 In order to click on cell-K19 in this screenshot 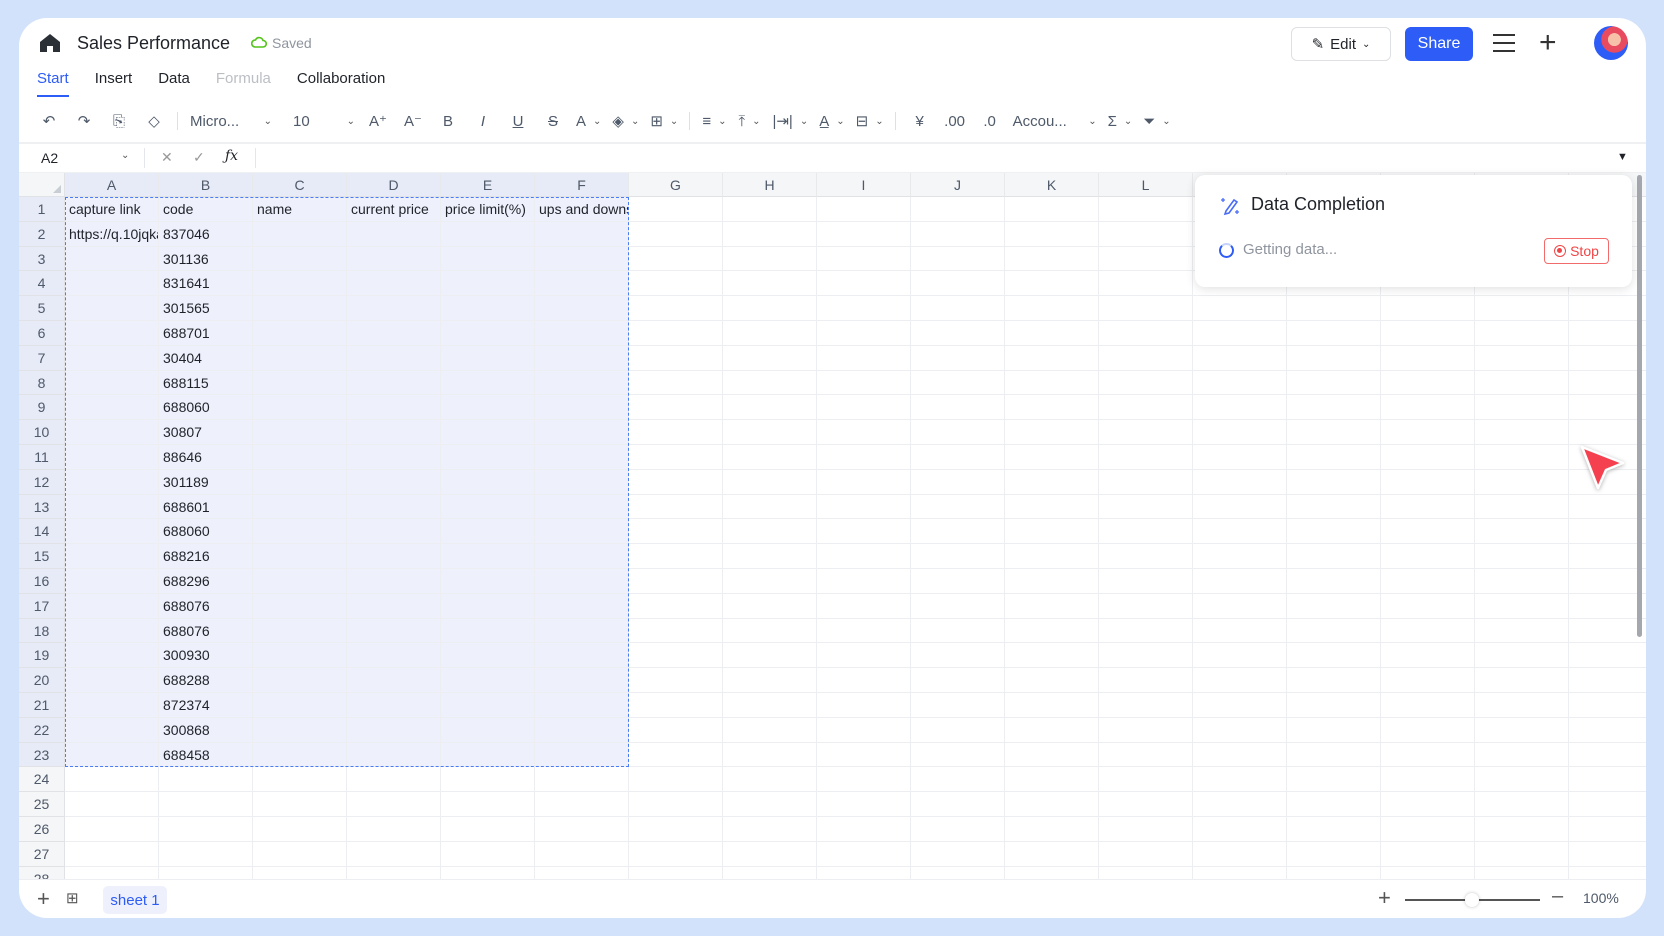, I will do `click(1052, 656)`.